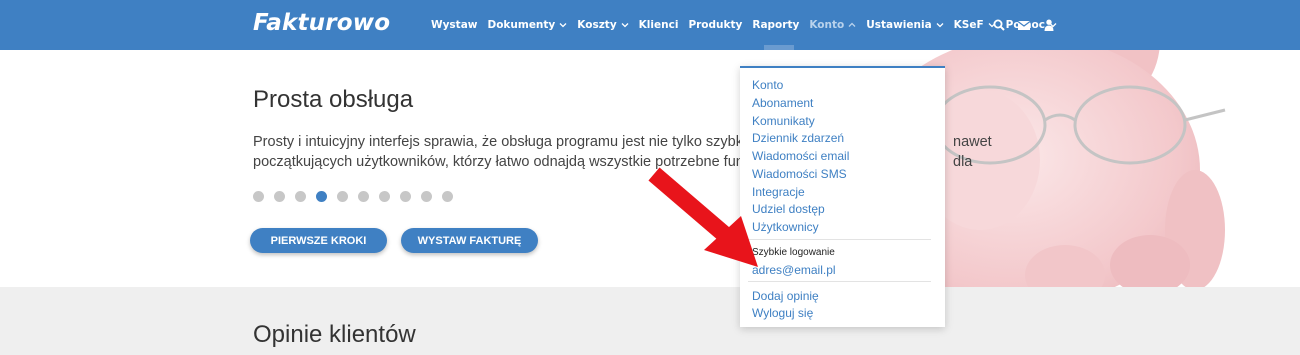 The height and width of the screenshot is (355, 1300). I want to click on chevron-up-icon, so click(852, 25).